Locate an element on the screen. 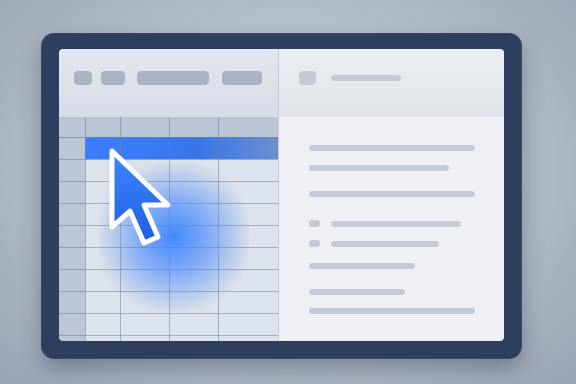  detail-panel-header is located at coordinates (391, 83).